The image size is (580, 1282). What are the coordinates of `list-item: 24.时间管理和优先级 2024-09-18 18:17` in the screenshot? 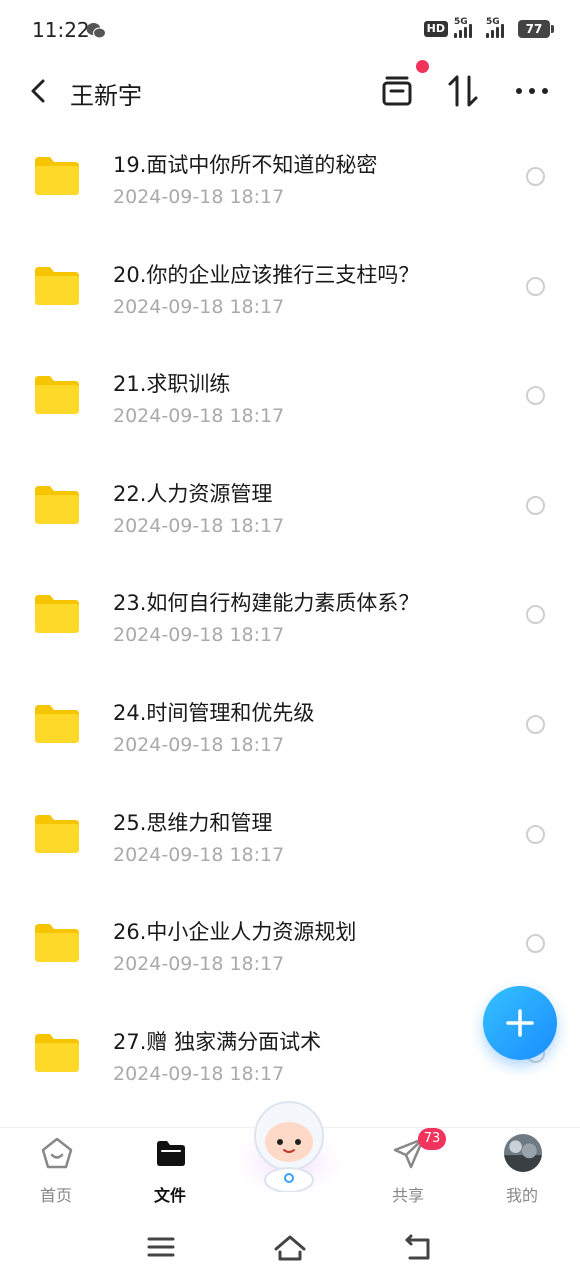 It's located at (290, 725).